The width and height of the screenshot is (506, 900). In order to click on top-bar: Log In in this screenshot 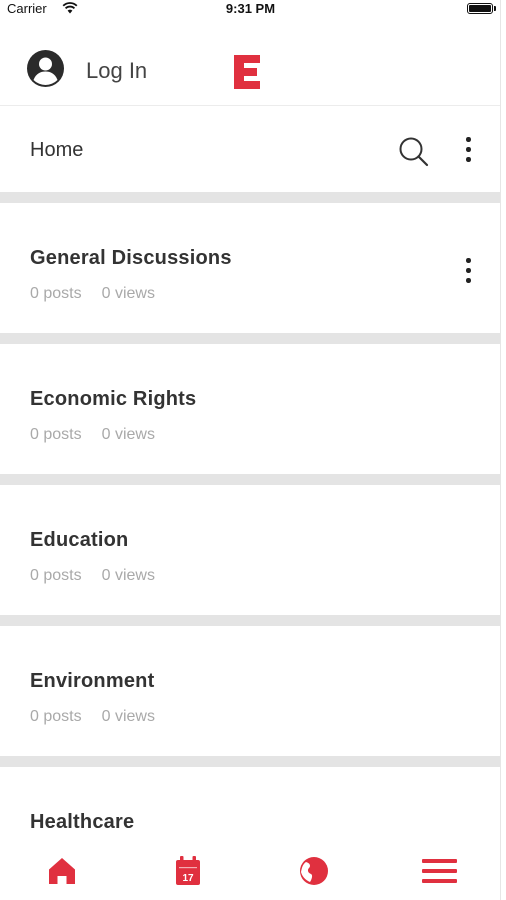, I will do `click(250, 63)`.